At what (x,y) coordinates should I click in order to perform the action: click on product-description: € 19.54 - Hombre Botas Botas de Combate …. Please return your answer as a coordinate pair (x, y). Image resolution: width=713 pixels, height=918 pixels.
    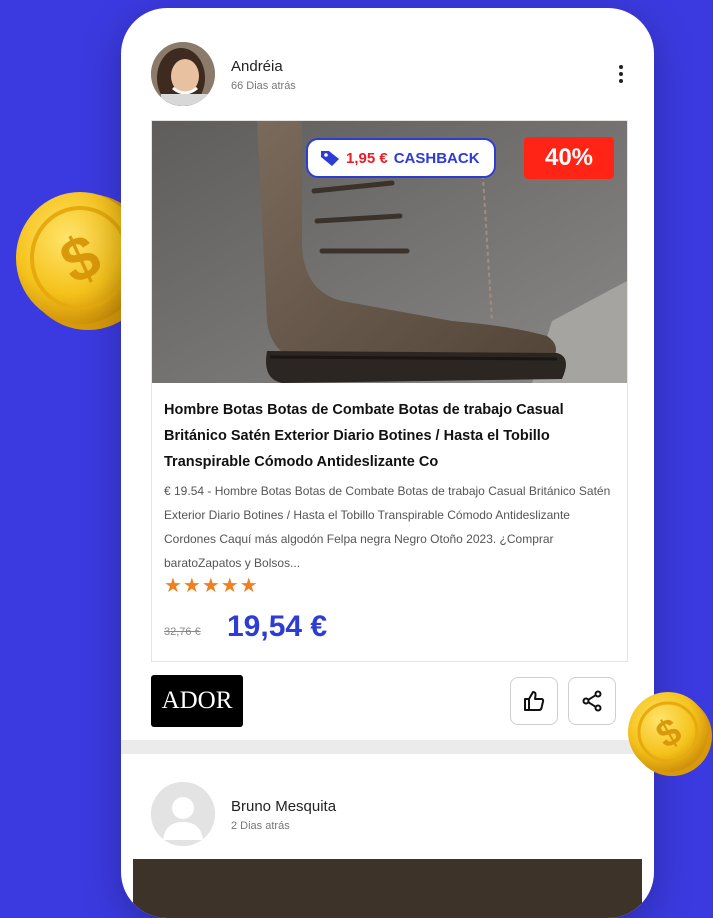
    Looking at the image, I should click on (387, 527).